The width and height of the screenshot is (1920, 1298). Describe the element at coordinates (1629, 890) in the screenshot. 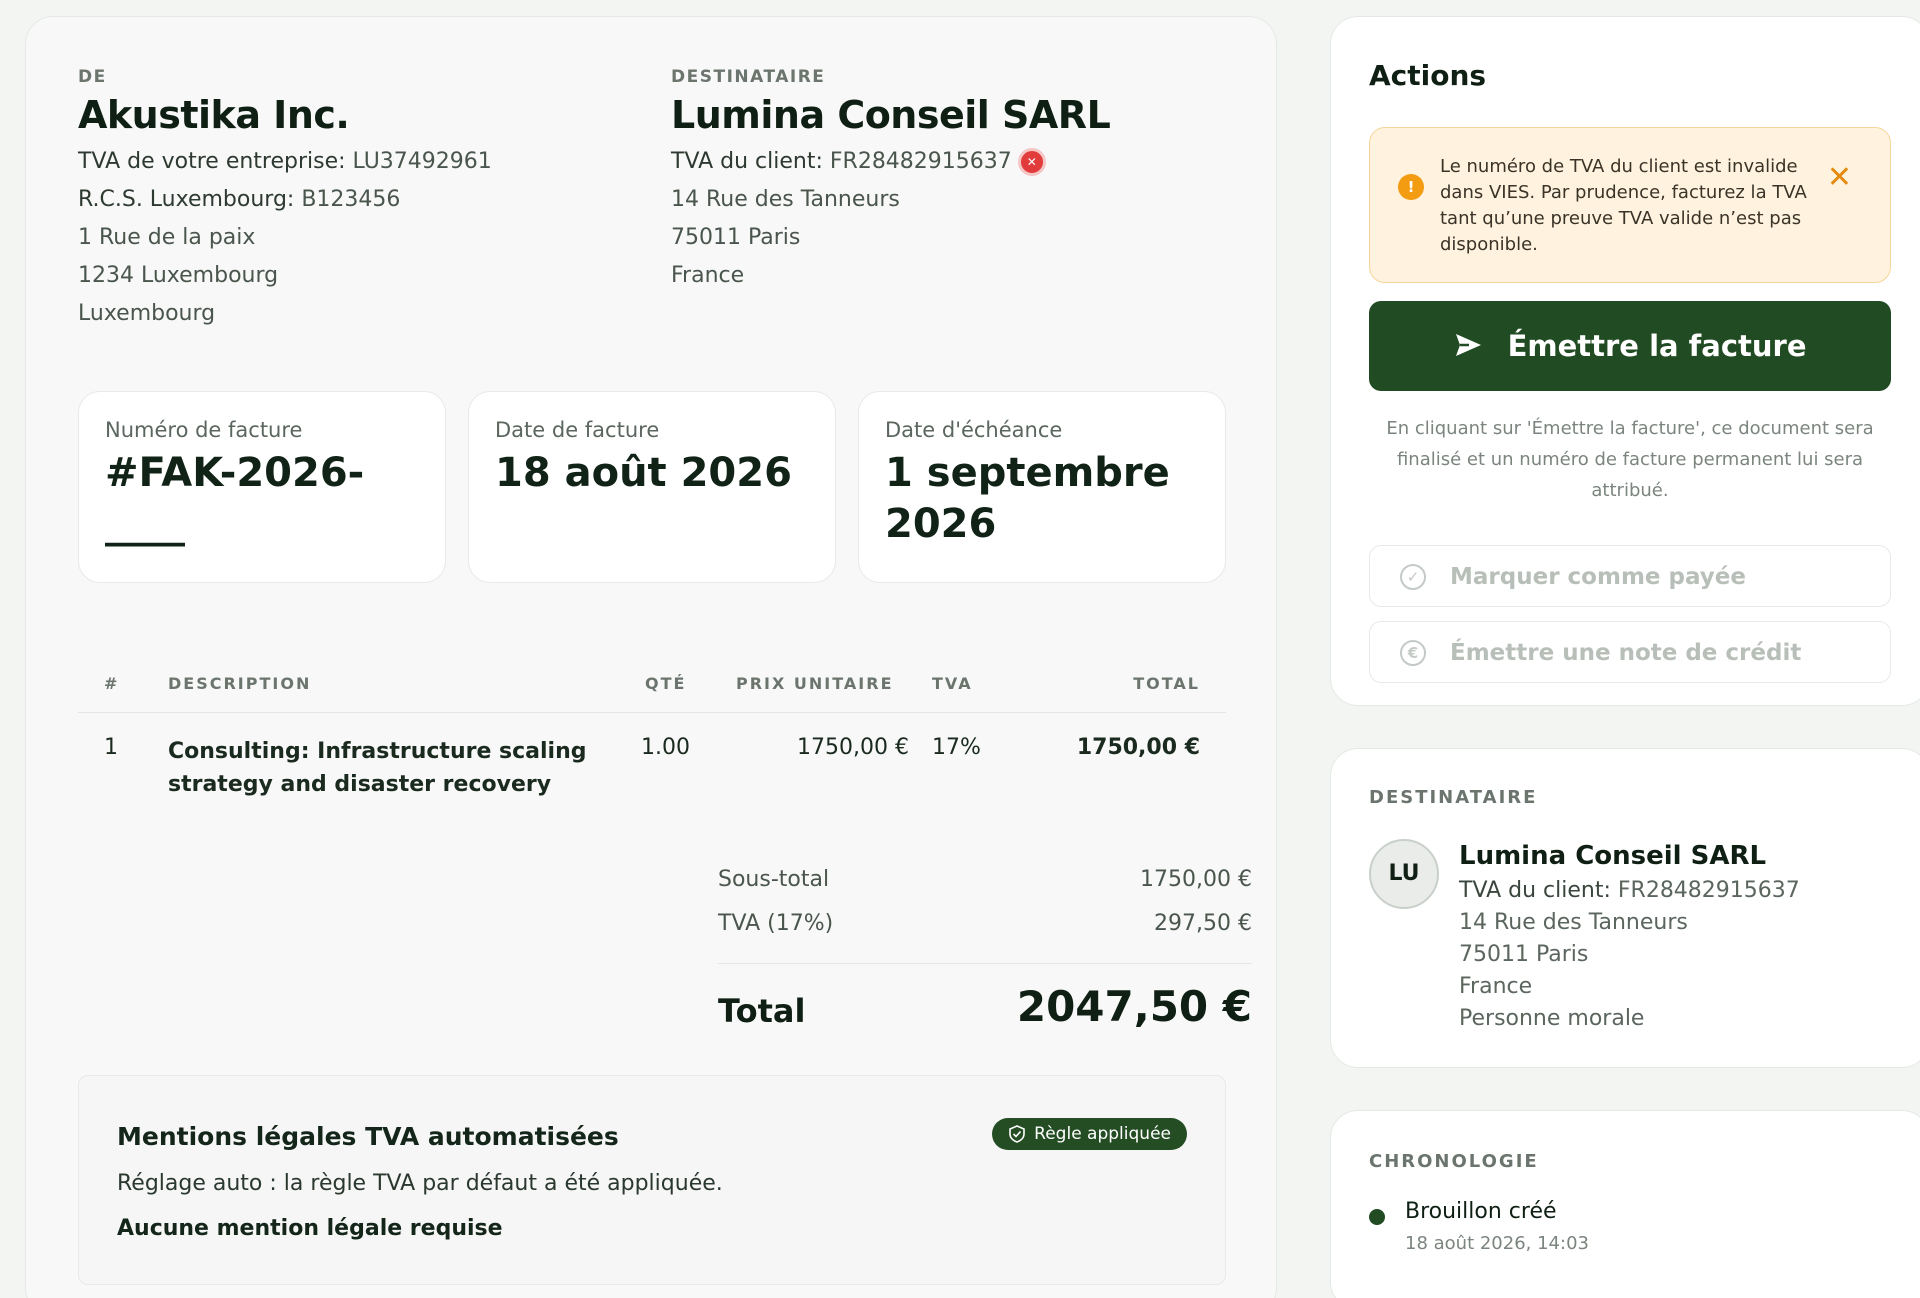

I see `recipient-panel-vat: TVA du client: FR28482915637` at that location.